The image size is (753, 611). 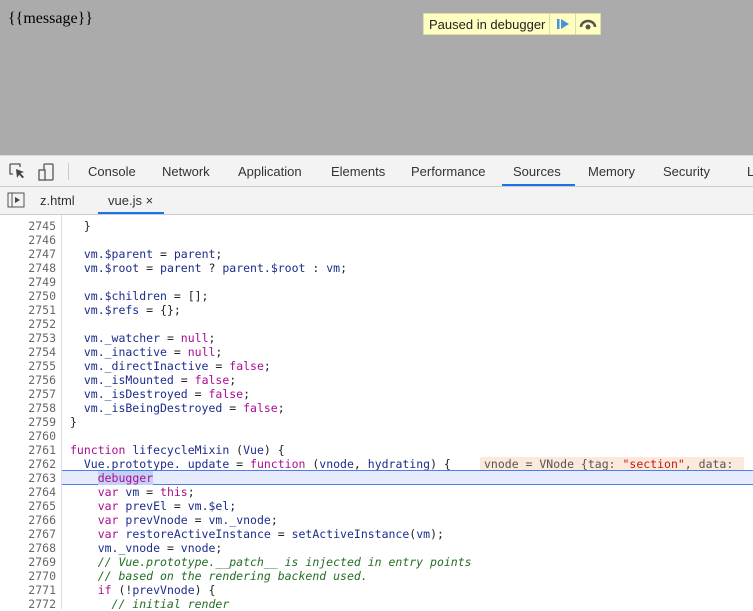 I want to click on line-number: 2756, so click(x=28, y=380).